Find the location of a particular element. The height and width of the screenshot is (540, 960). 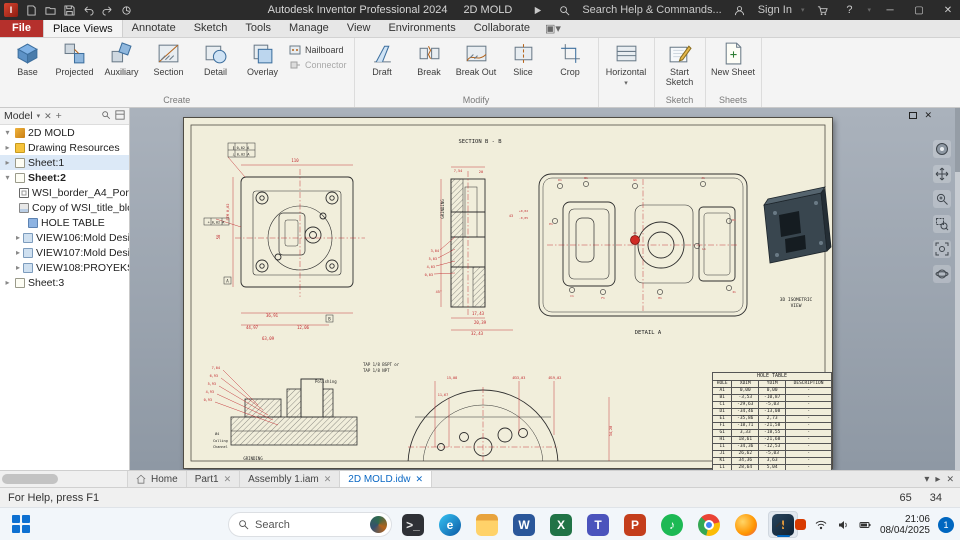

group-label-sketch: Sketch is located at coordinates (680, 100).